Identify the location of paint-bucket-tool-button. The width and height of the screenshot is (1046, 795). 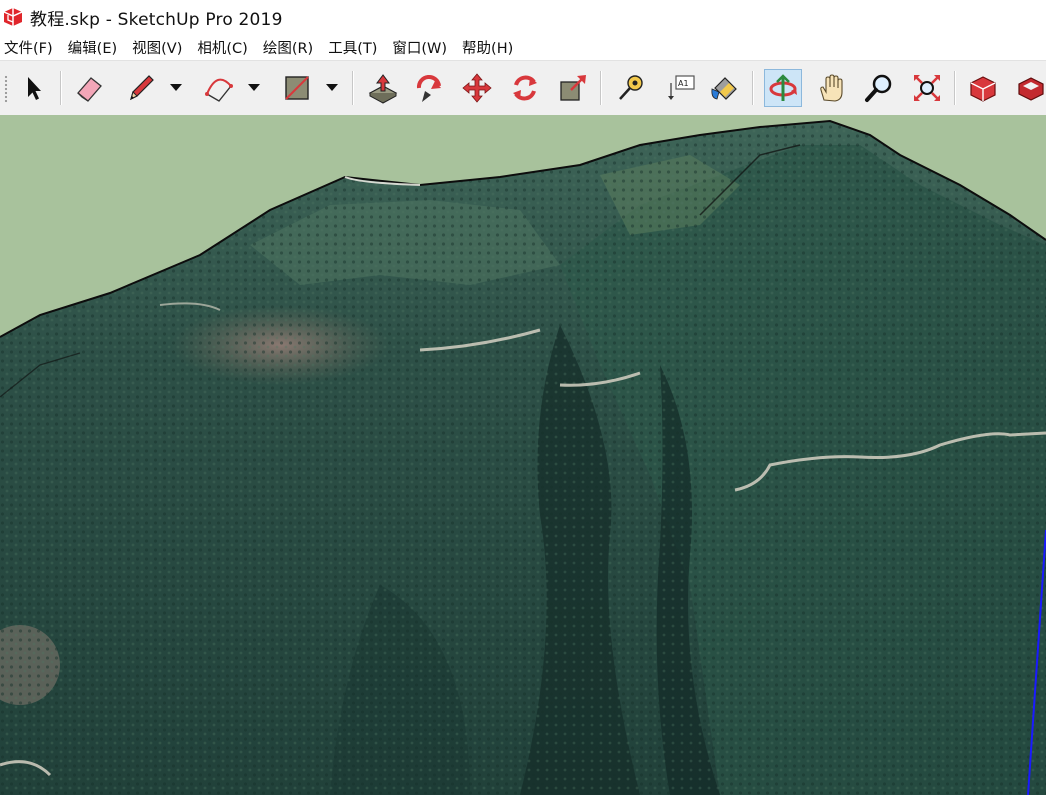
(725, 88).